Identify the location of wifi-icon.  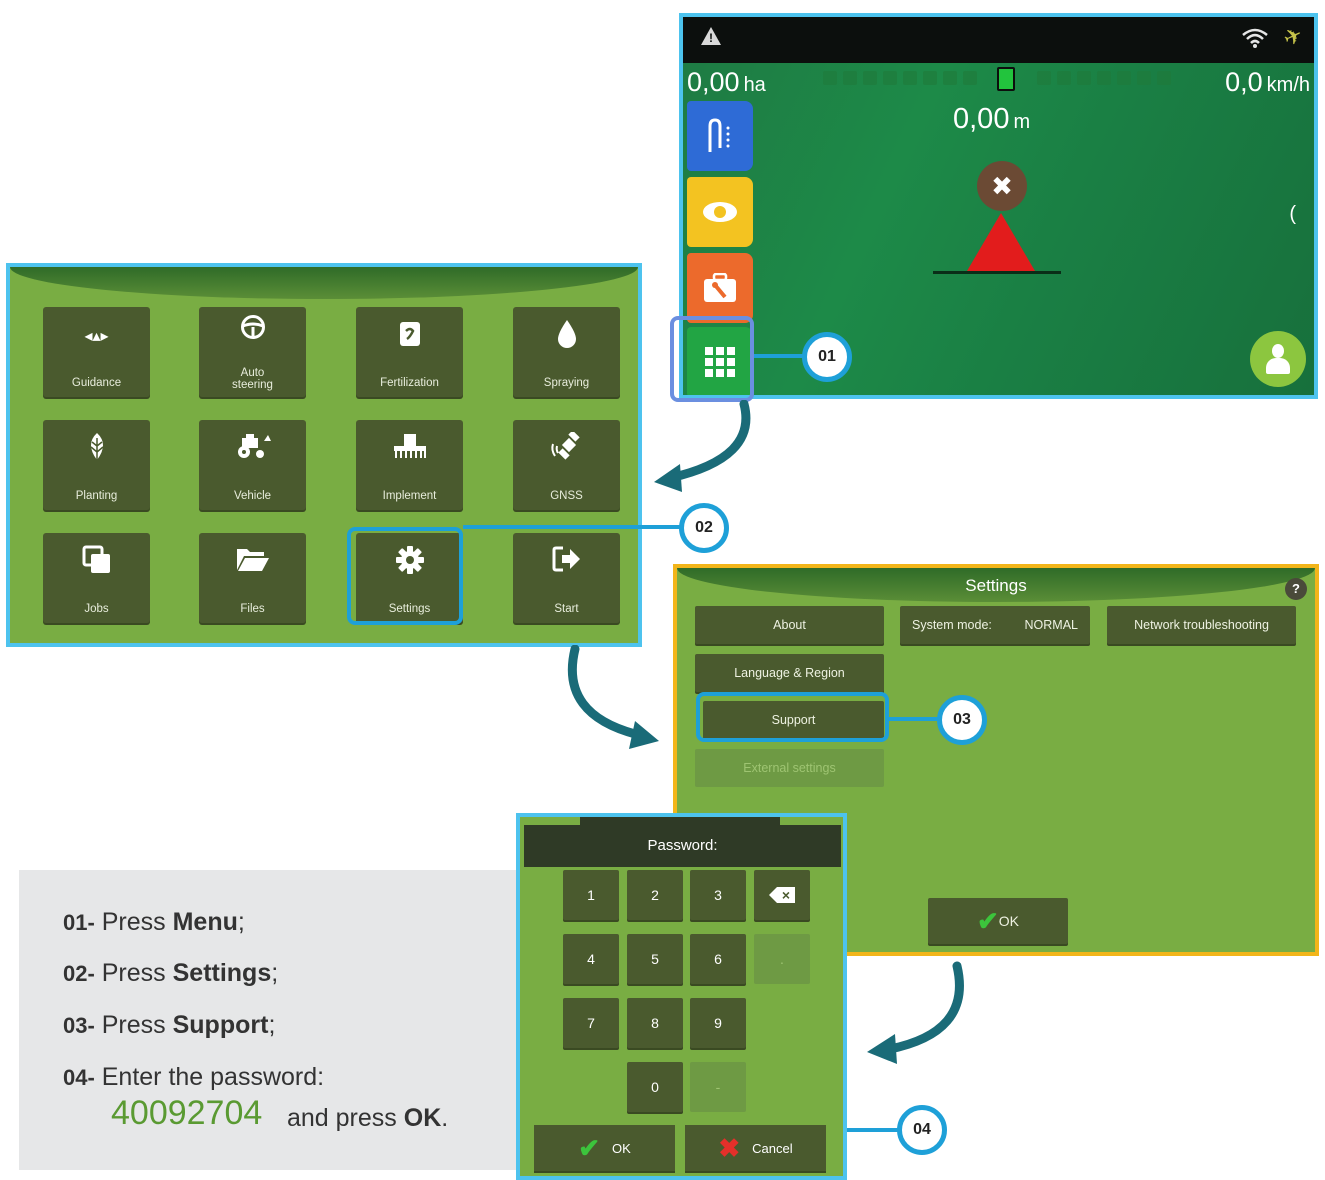
(1255, 40).